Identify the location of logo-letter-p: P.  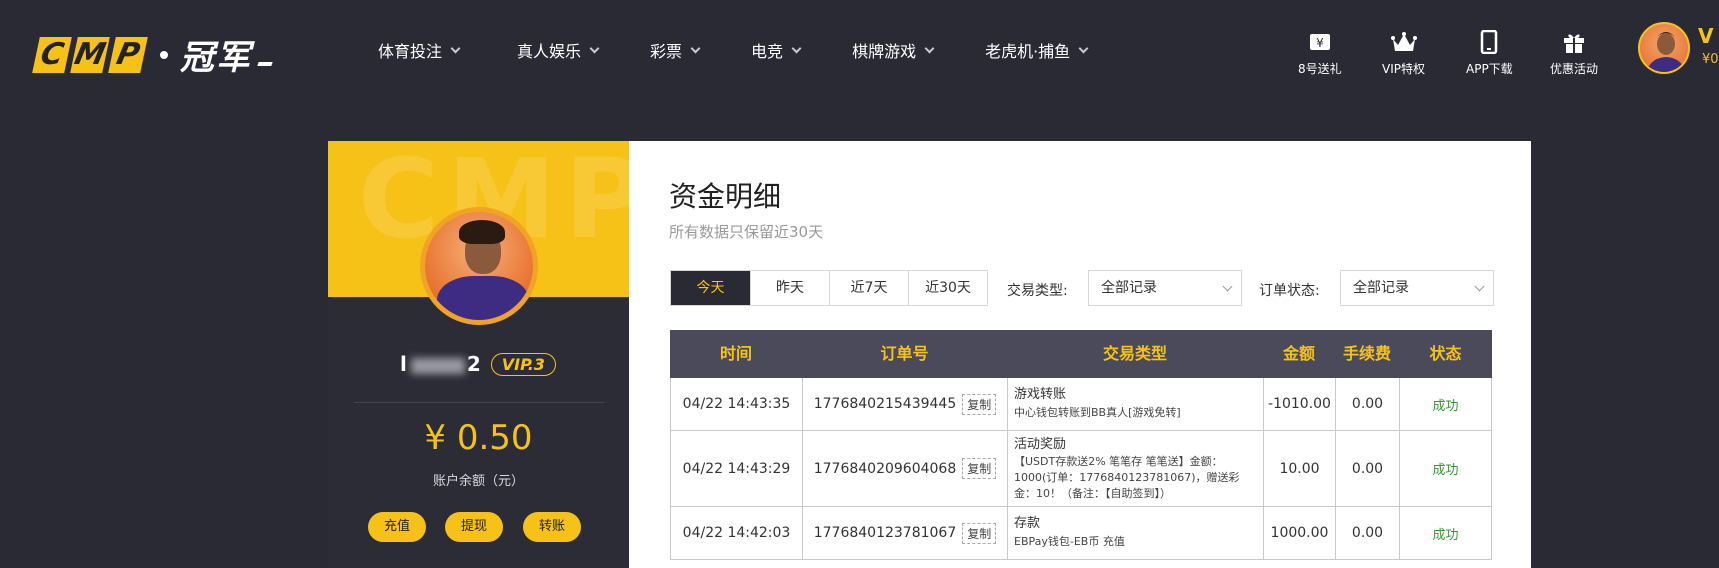
(128, 54).